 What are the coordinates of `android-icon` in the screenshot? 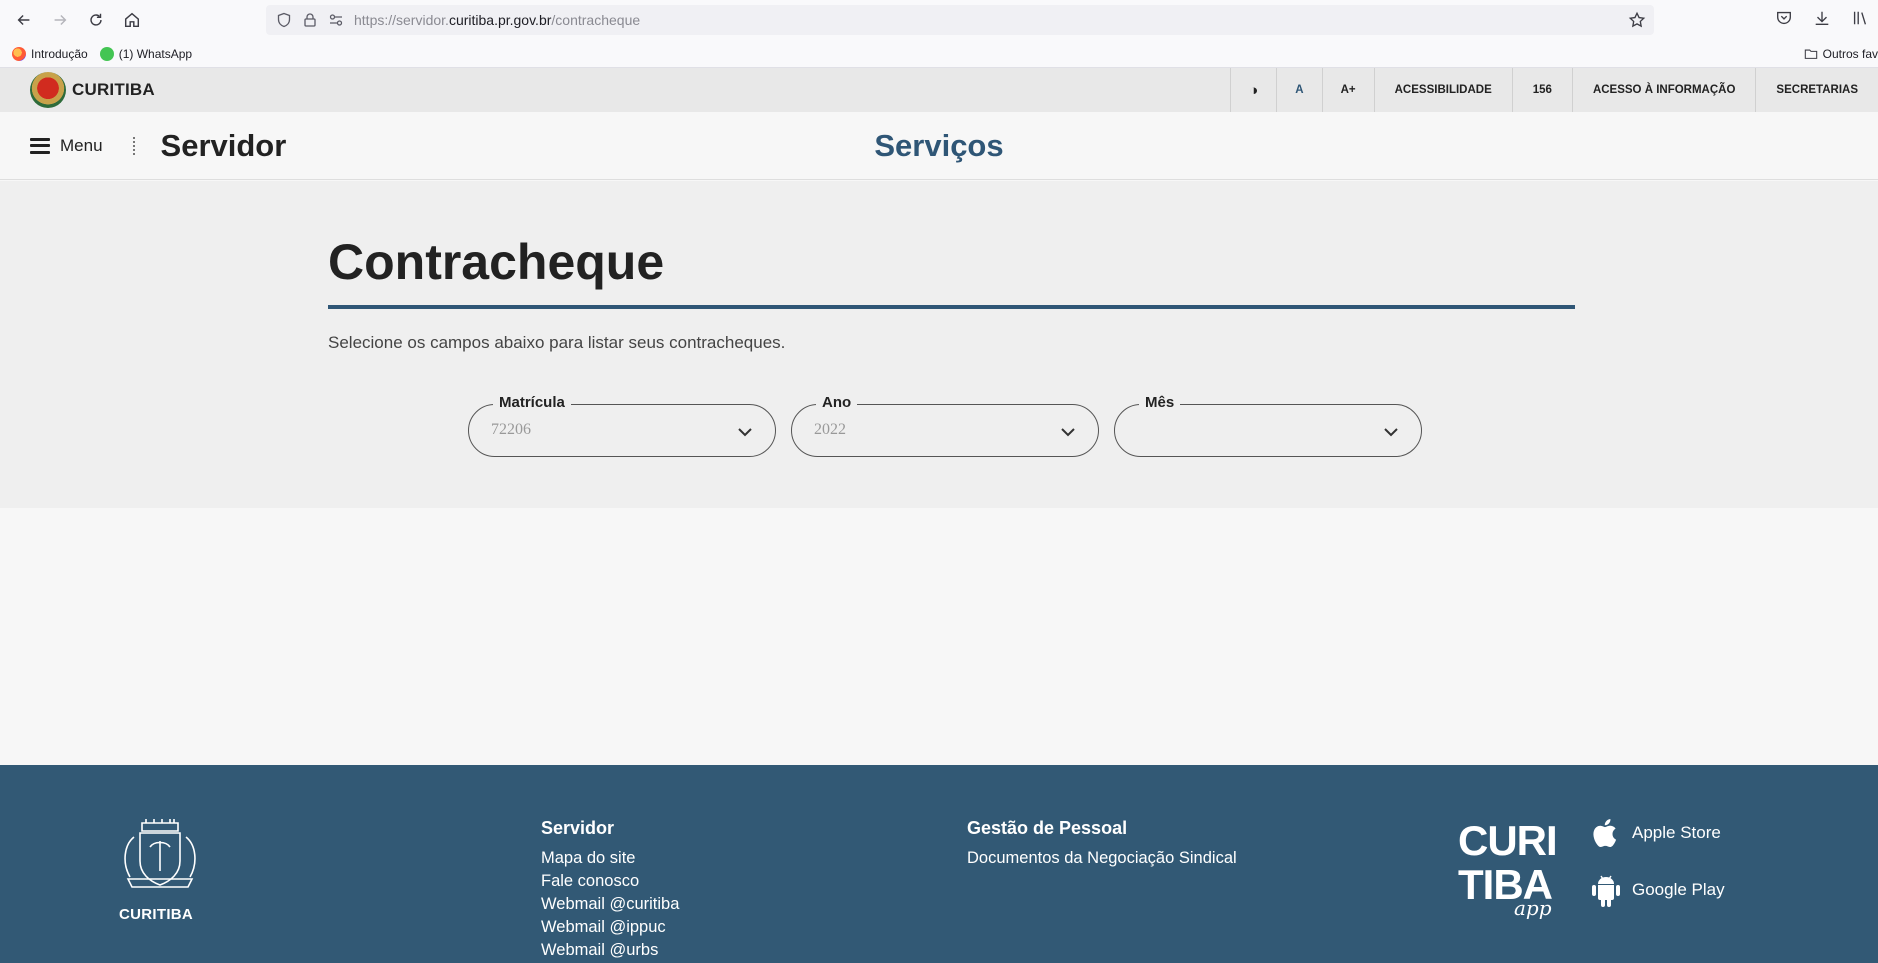 It's located at (1606, 891).